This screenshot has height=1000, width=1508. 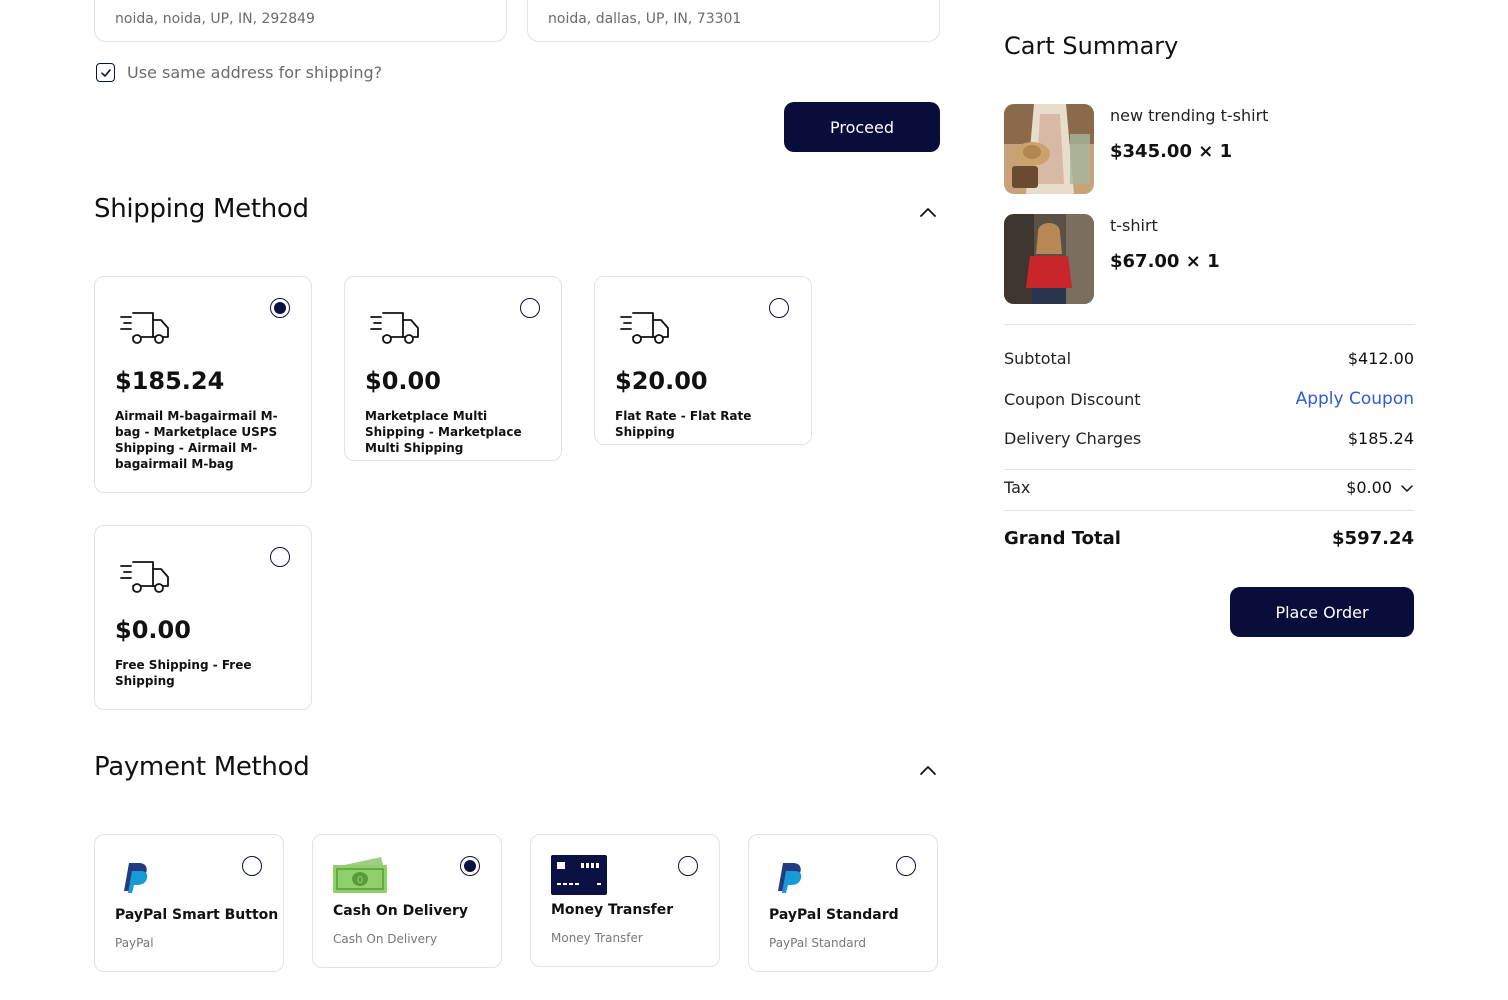 I want to click on tax-toggle: $0.00, so click(x=1380, y=487).